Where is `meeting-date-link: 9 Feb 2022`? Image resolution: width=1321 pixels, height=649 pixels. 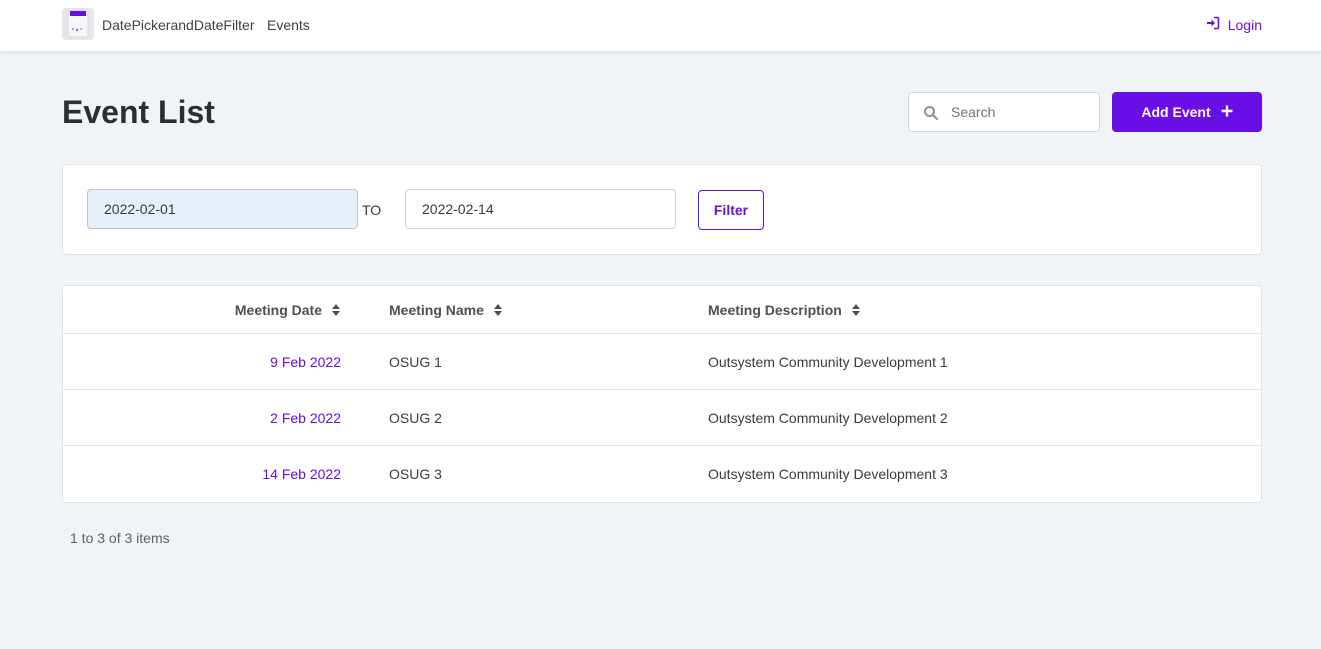
meeting-date-link: 9 Feb 2022 is located at coordinates (305, 362).